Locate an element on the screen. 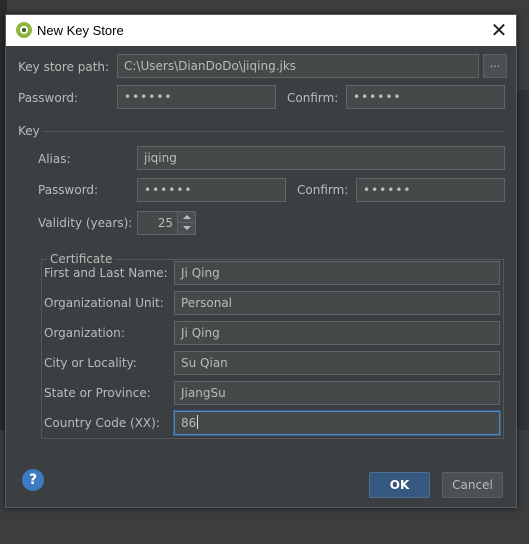 The height and width of the screenshot is (544, 529). first-last-name-label: First and Last Name: is located at coordinates (106, 273).